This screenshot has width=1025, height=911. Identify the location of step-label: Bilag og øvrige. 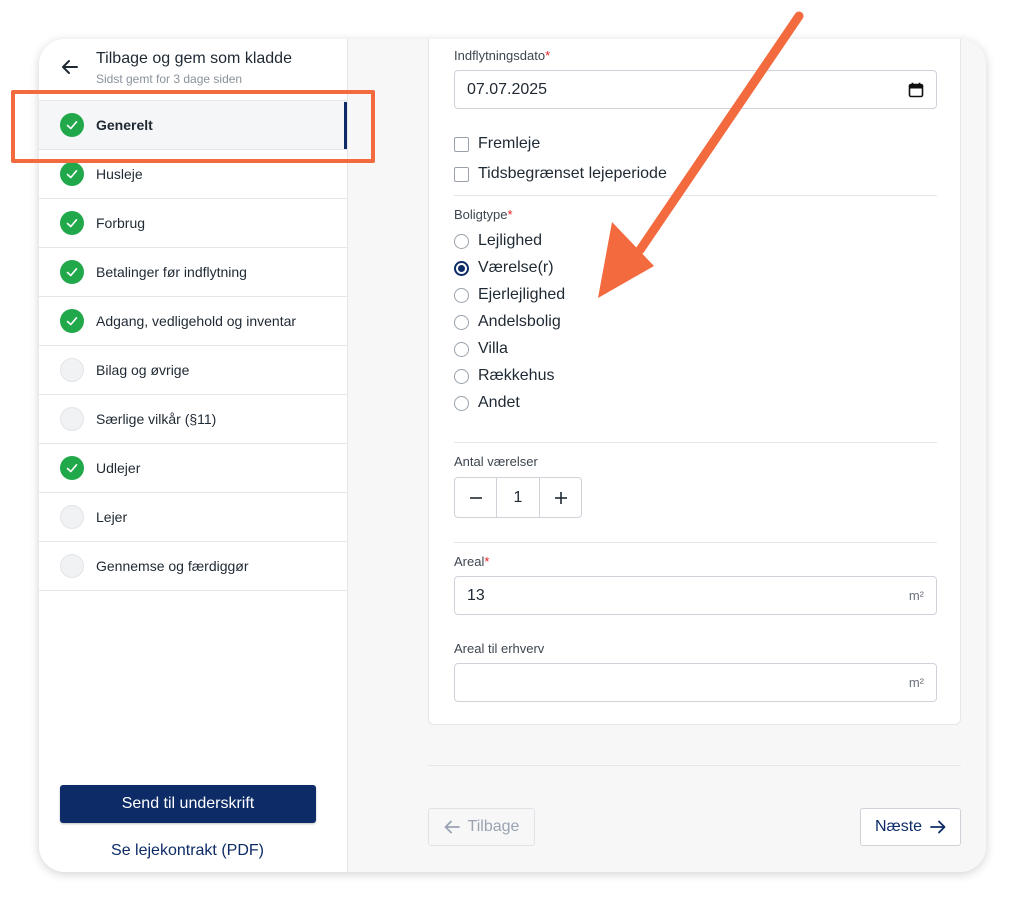
(143, 370).